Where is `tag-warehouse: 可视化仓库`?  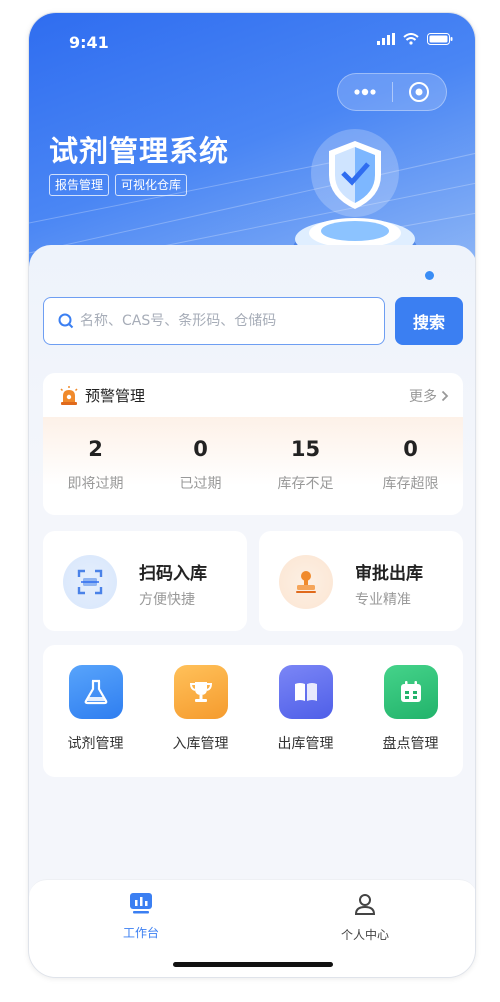
tag-warehouse: 可视化仓库 is located at coordinates (151, 185).